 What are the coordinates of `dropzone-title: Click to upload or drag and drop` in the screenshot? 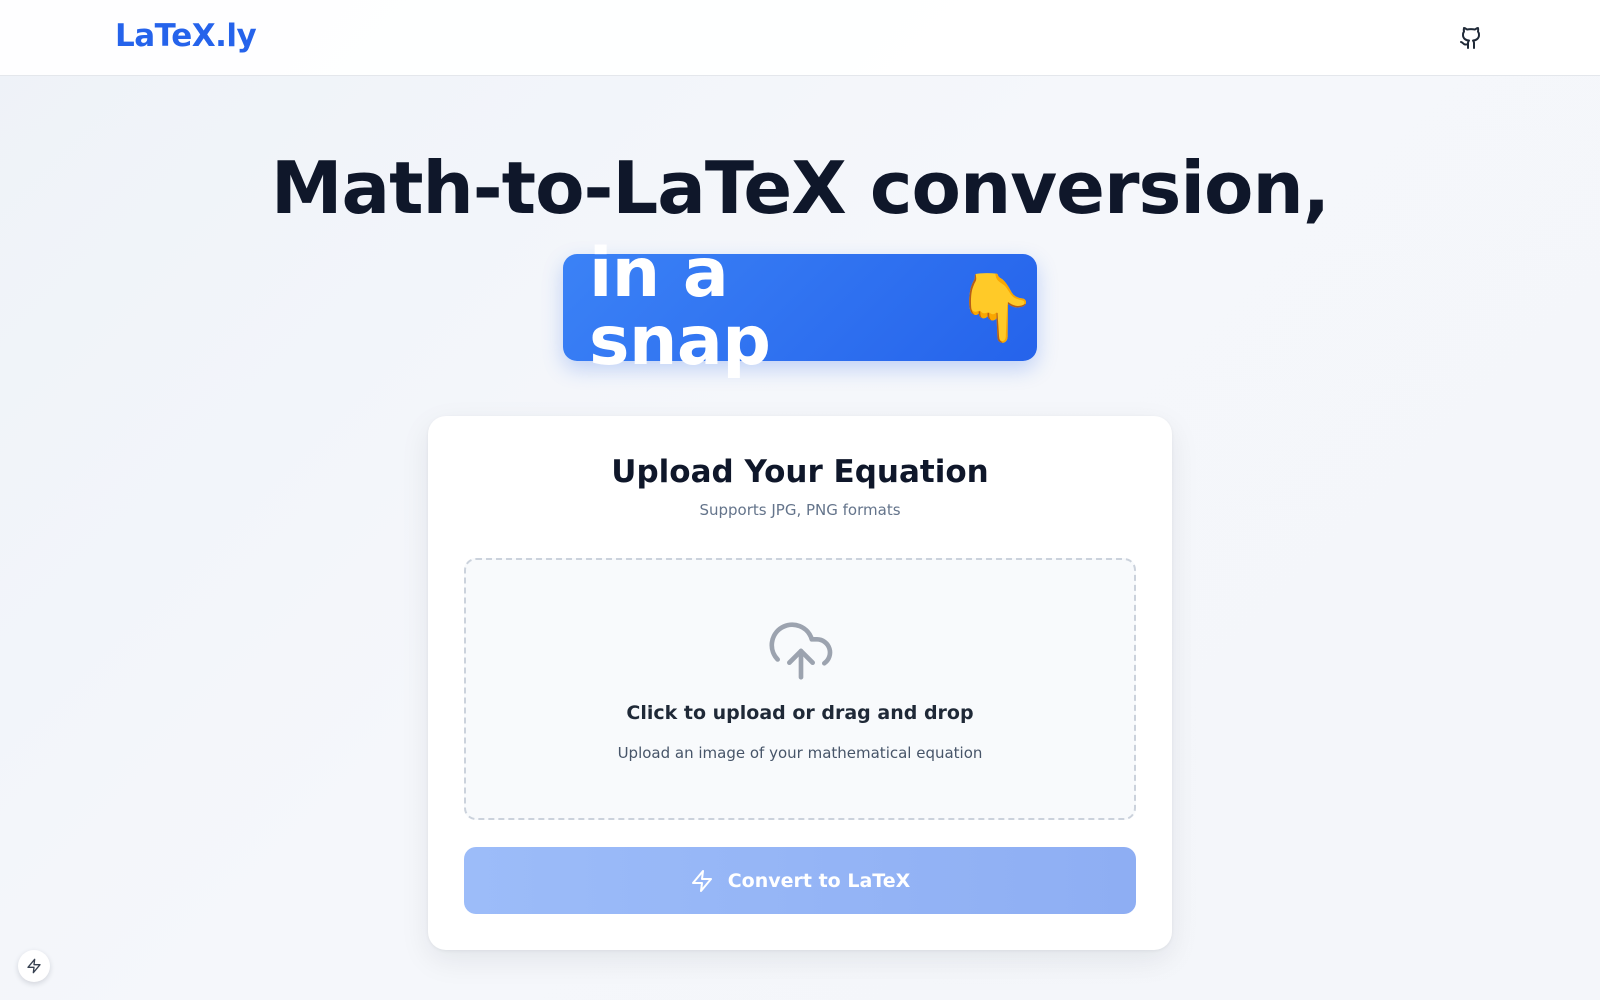 It's located at (800, 713).